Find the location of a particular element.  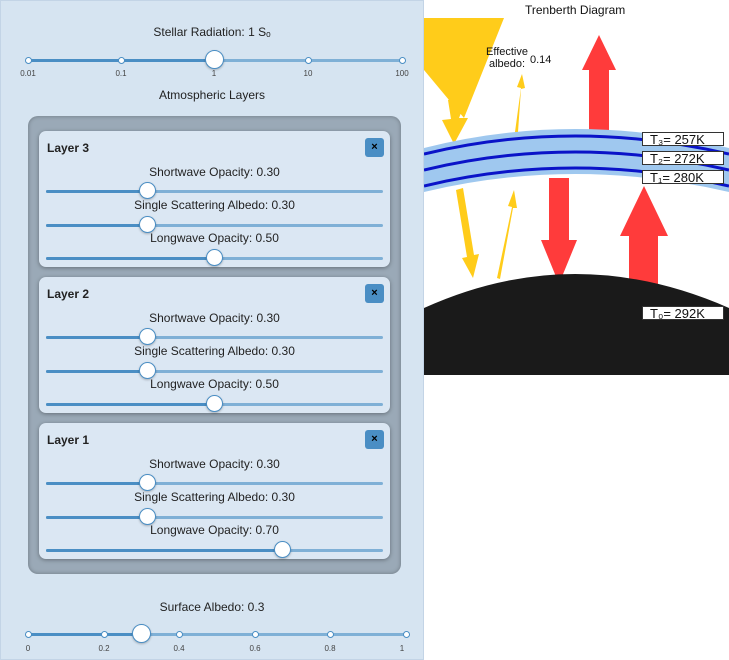

tick-label: 0 is located at coordinates (28, 648).